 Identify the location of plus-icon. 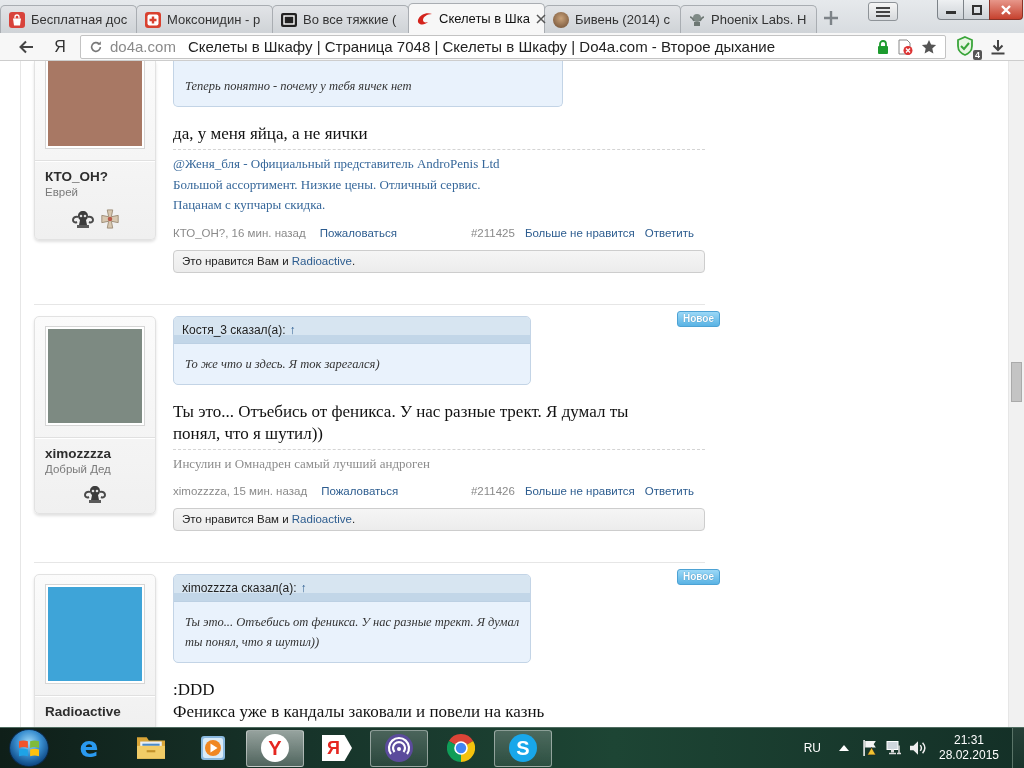
(831, 18).